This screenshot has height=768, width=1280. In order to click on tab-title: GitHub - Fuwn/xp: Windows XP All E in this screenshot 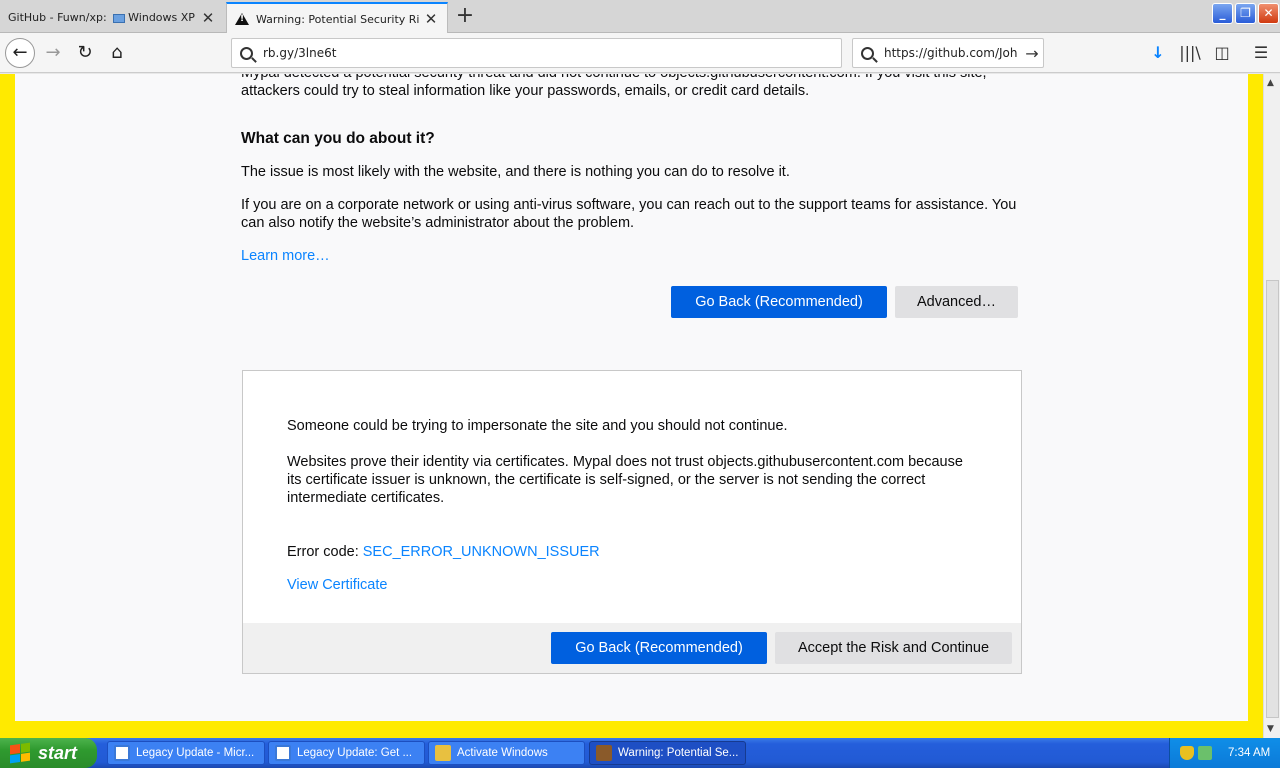, I will do `click(102, 17)`.